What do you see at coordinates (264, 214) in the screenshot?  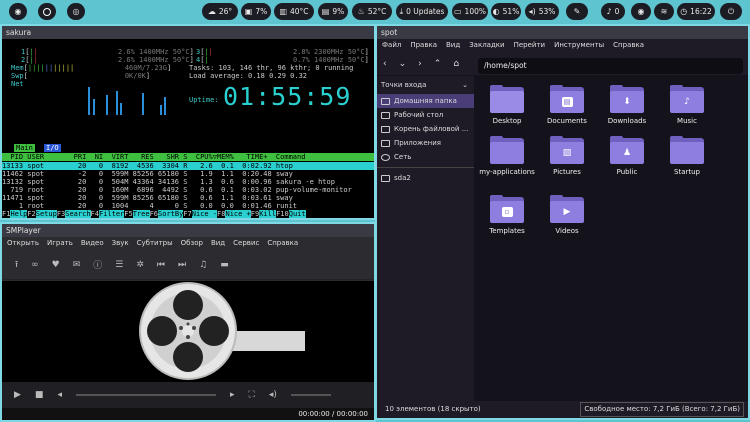 I see `fkey-kill: F9Kill` at bounding box center [264, 214].